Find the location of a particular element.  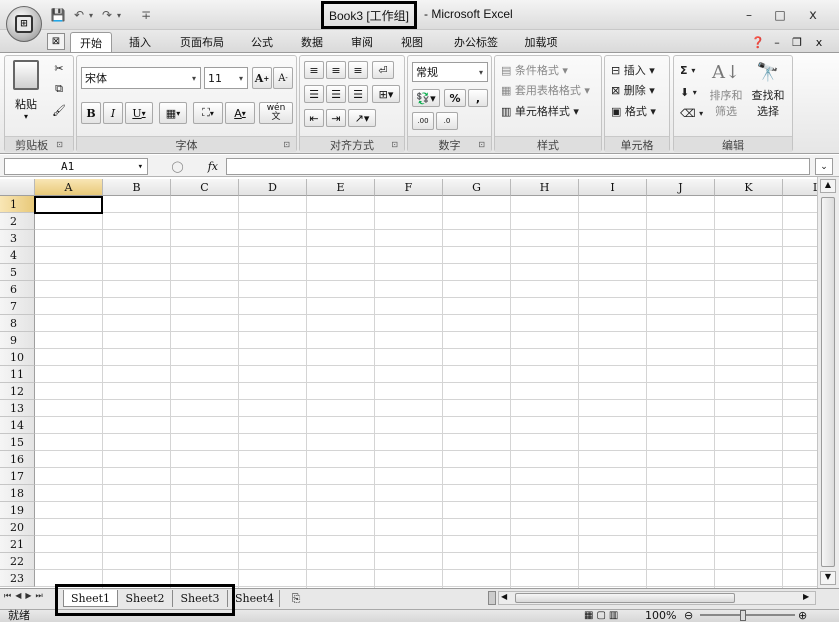

wrap-text-icon: ⏎ is located at coordinates (383, 70).